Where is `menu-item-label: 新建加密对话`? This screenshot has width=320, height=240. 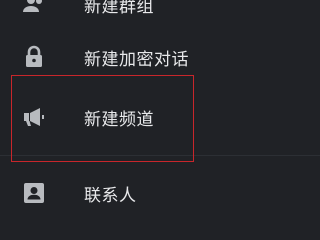
menu-item-label: 新建加密对话 is located at coordinates (136, 59).